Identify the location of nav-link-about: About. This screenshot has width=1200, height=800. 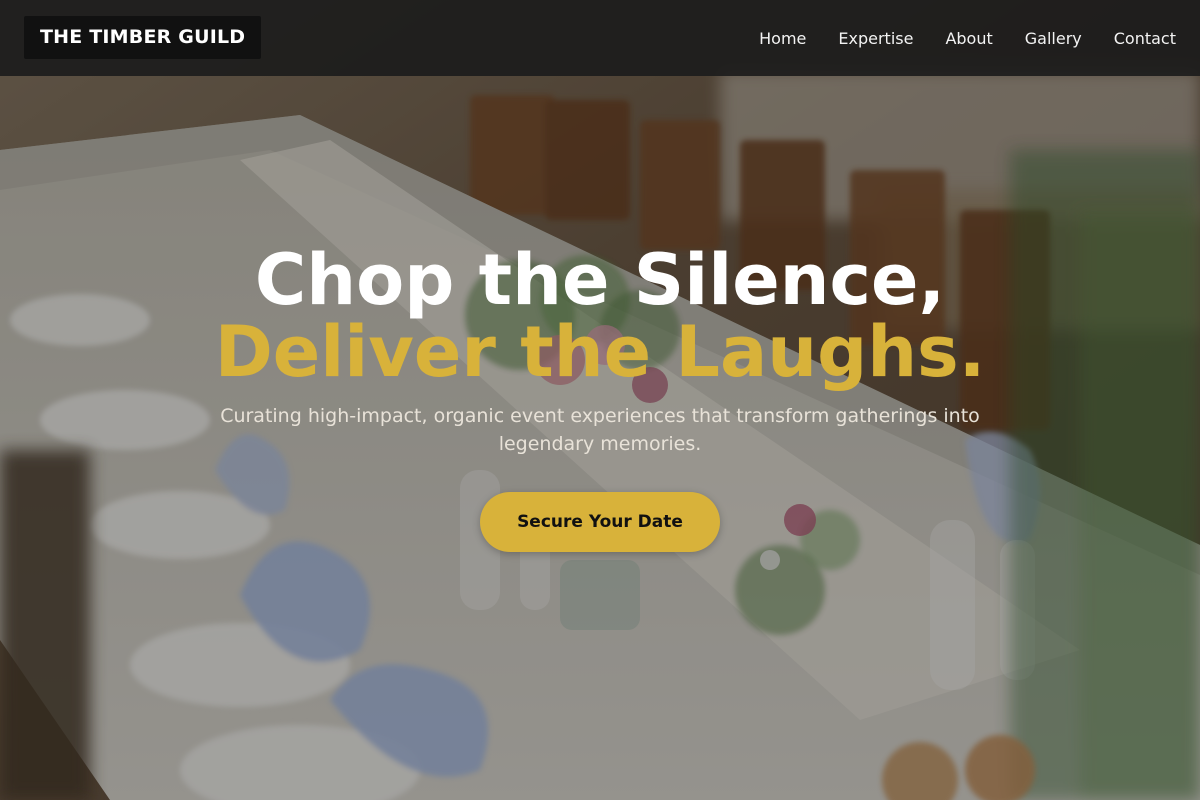
(968, 38).